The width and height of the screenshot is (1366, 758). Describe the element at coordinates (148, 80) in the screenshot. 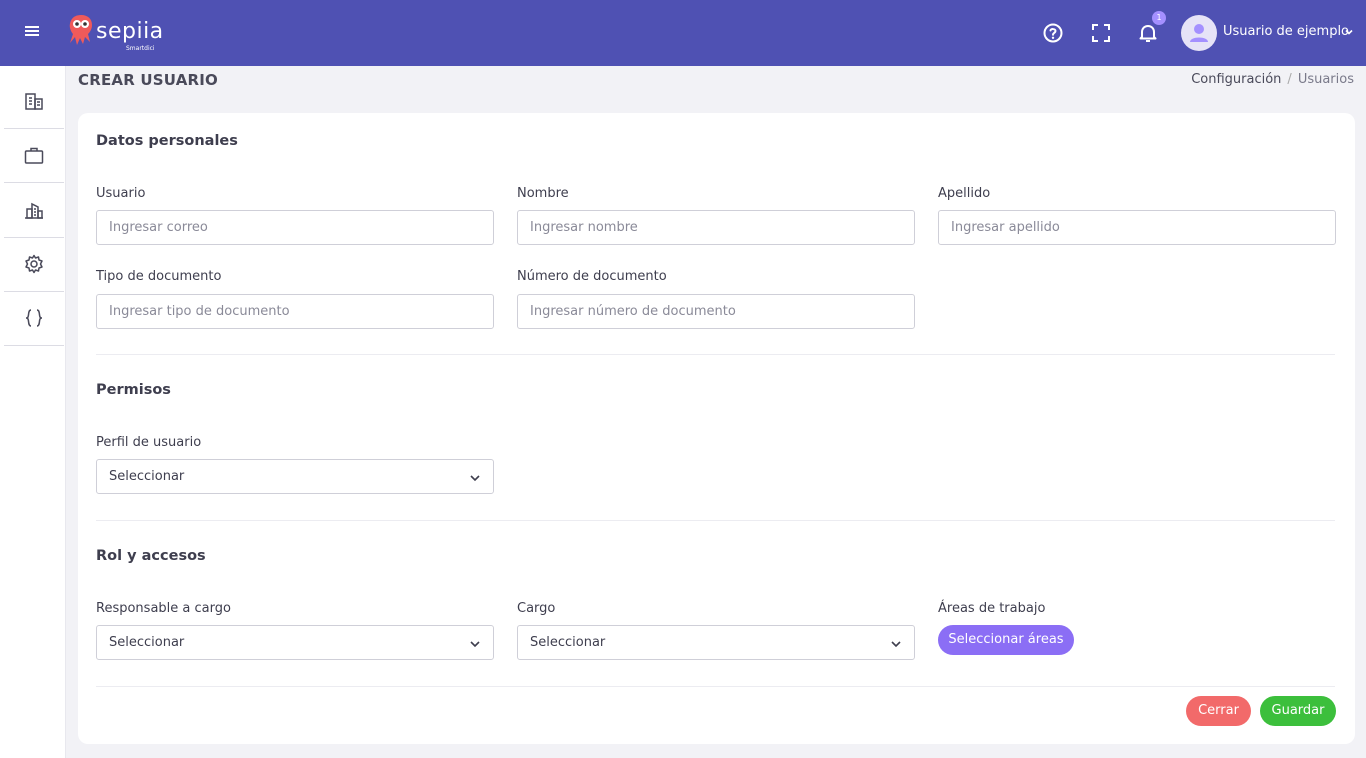

I see `page-title: CREAR USUARIO` at that location.